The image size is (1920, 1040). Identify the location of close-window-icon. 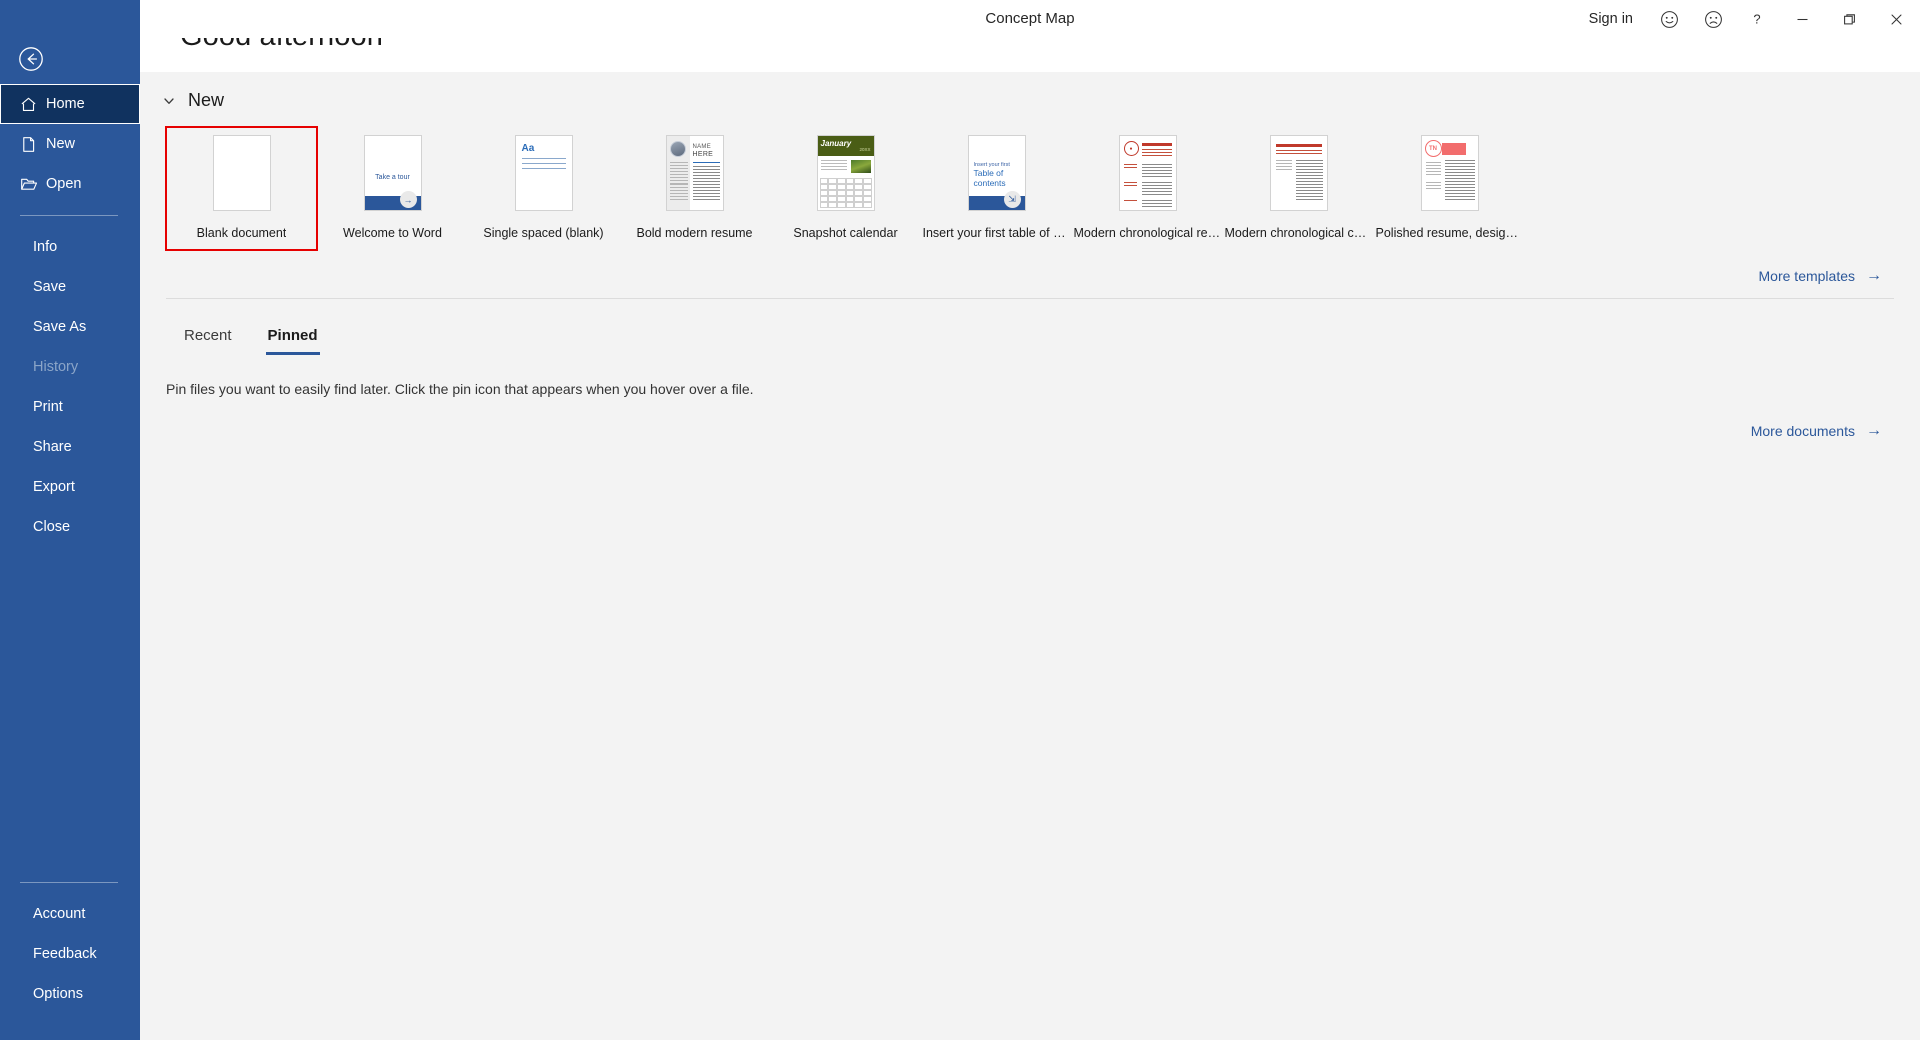
(1896, 19).